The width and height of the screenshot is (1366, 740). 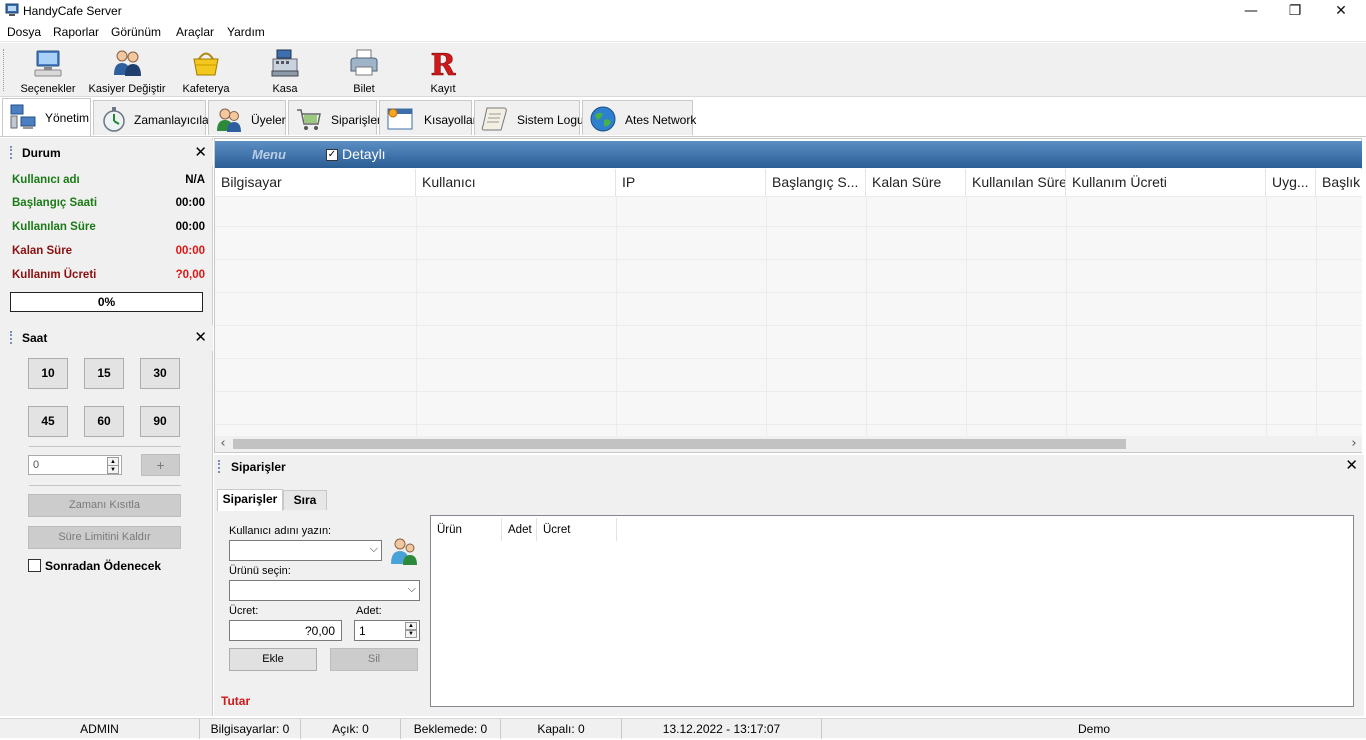 What do you see at coordinates (127, 63) in the screenshot?
I see `users-icon` at bounding box center [127, 63].